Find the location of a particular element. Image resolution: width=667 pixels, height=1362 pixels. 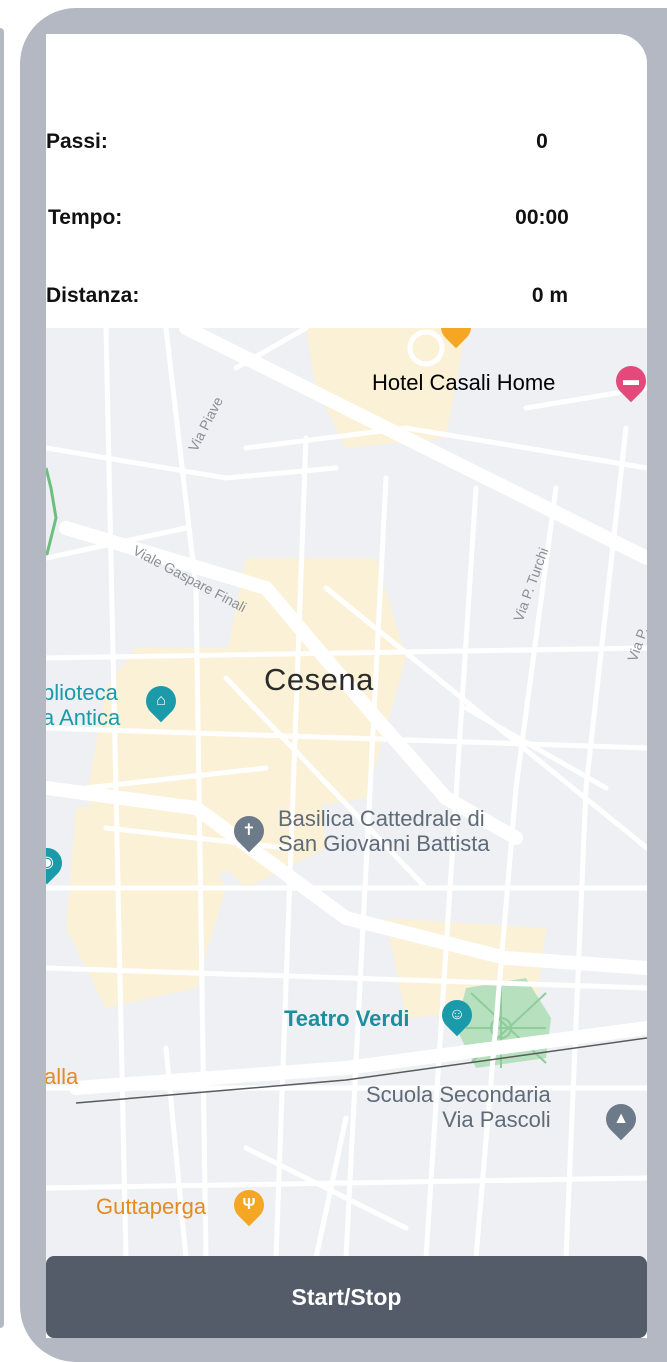

steps-label: Passi: is located at coordinates (77, 141).